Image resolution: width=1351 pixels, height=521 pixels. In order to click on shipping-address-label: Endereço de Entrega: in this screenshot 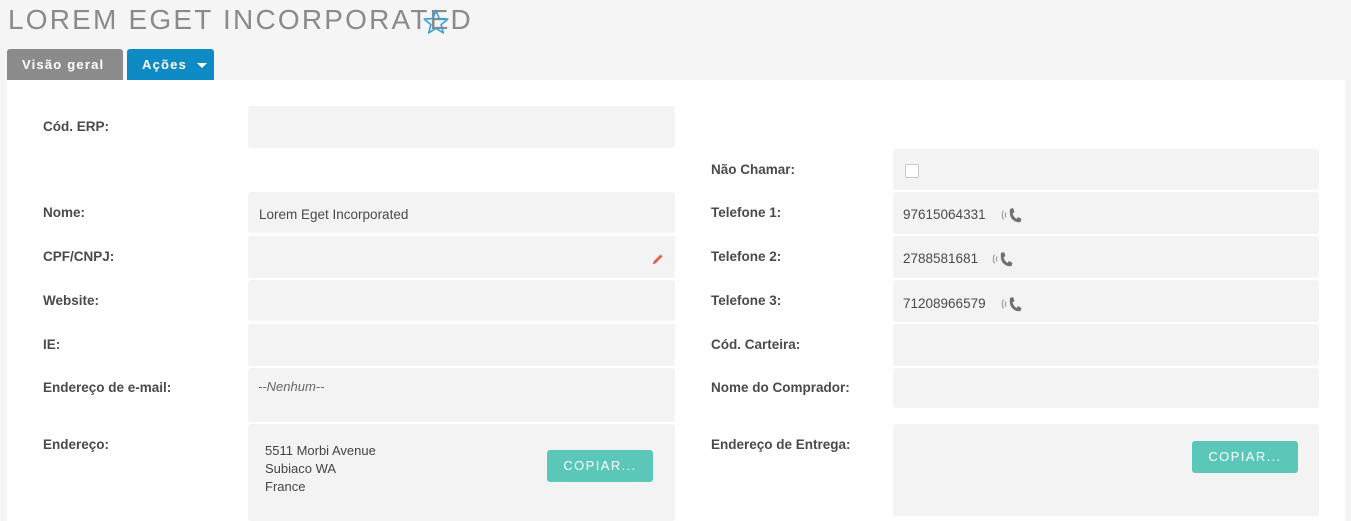, I will do `click(781, 444)`.